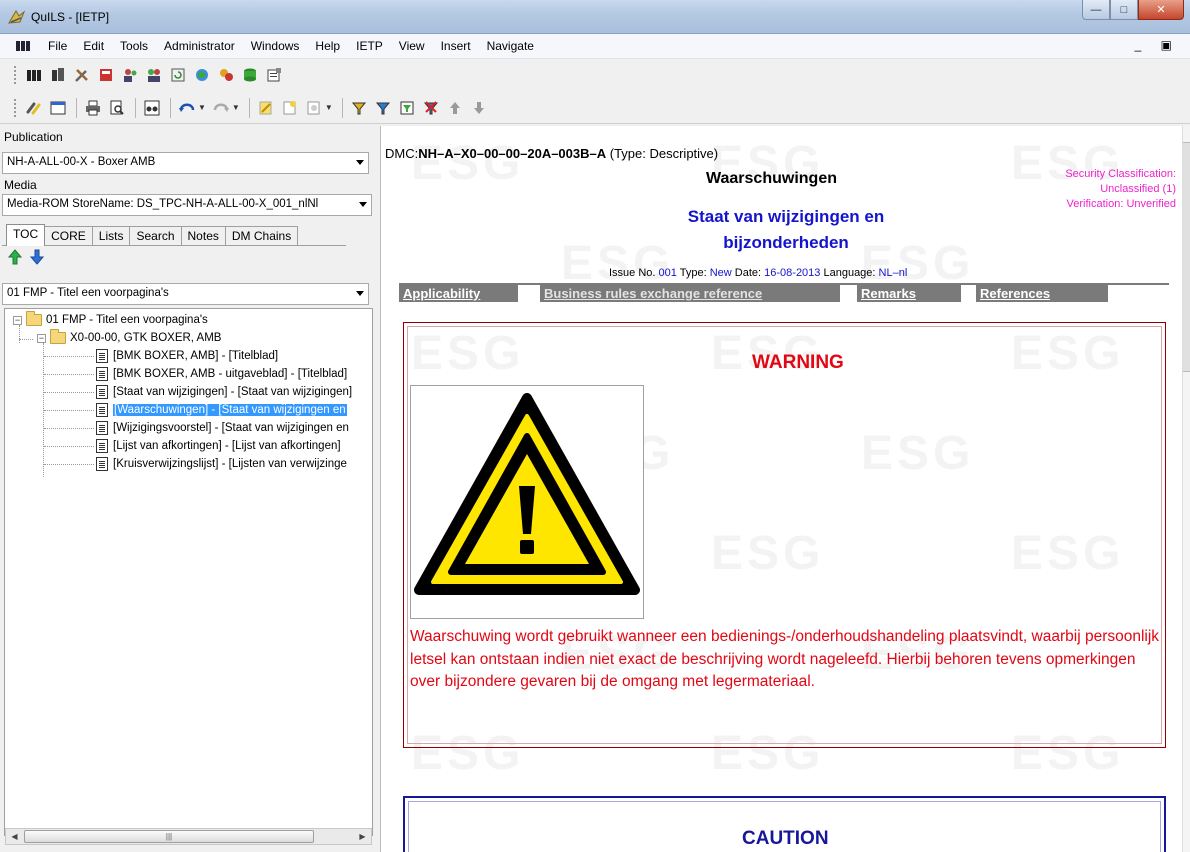  What do you see at coordinates (456, 46) in the screenshot?
I see `menu-insert: Insert` at bounding box center [456, 46].